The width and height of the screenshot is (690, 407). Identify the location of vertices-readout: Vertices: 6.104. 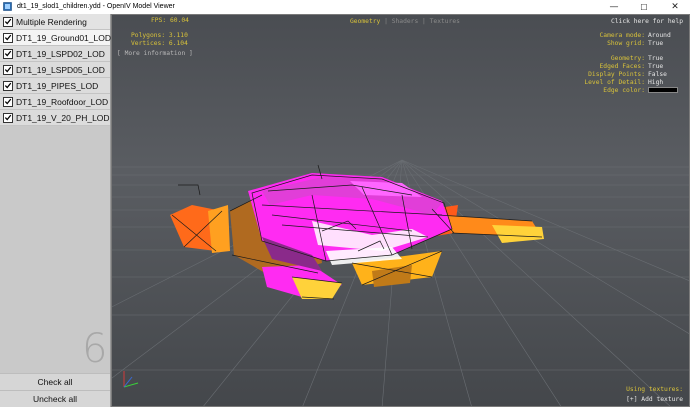
(159, 43).